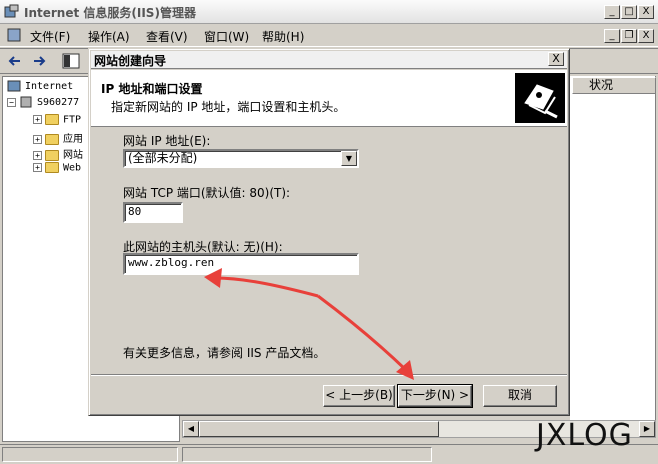  Describe the element at coordinates (39, 61) in the screenshot. I see `forward-arrow-icon` at that location.